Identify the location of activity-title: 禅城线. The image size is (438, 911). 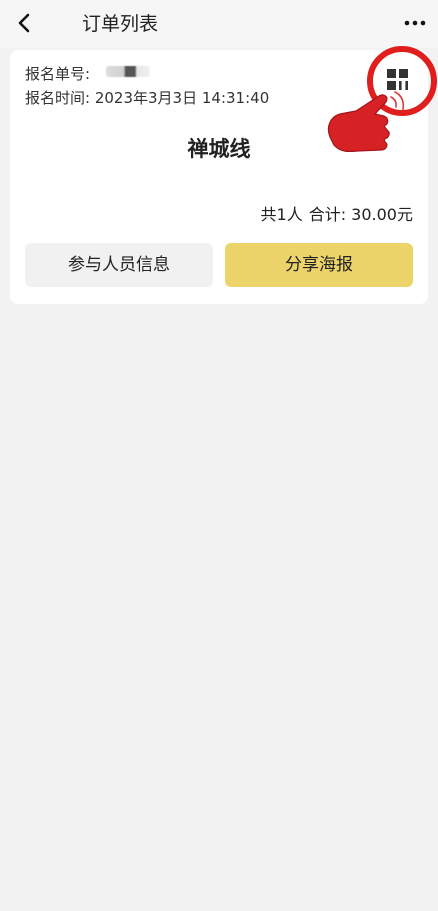
(219, 149).